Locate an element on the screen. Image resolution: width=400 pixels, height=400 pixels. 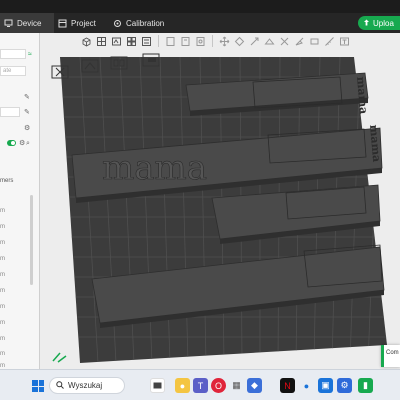
opera-icon: O is located at coordinates (218, 385).